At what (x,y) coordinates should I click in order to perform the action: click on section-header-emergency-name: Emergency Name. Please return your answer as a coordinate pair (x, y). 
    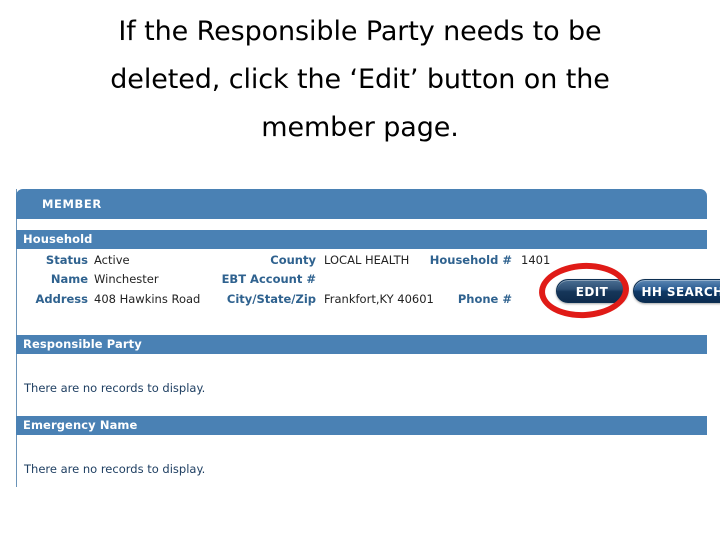
    Looking at the image, I should click on (361, 425).